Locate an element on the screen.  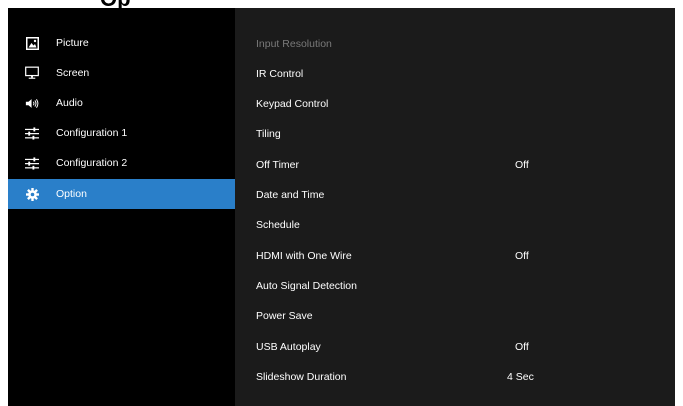
sidebar-item-configuration-1: Configuration 1 is located at coordinates (121, 133).